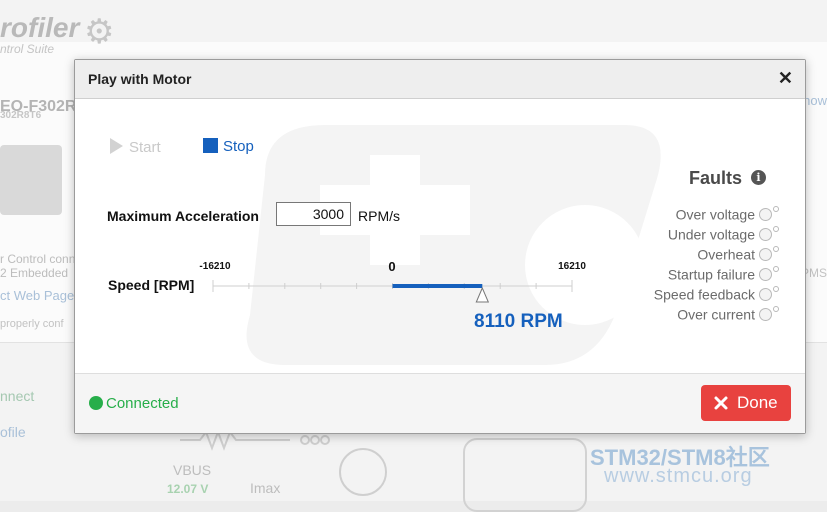  What do you see at coordinates (265, 488) in the screenshot?
I see `imax-label: Imax` at bounding box center [265, 488].